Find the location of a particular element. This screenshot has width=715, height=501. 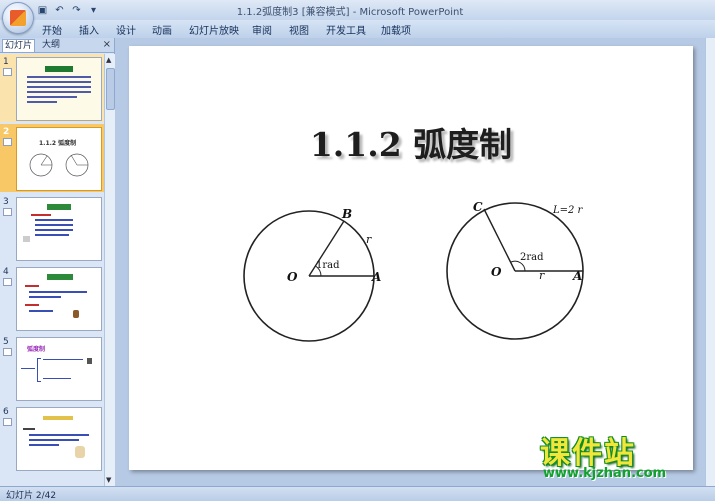

slide-number: 4 is located at coordinates (6, 272).